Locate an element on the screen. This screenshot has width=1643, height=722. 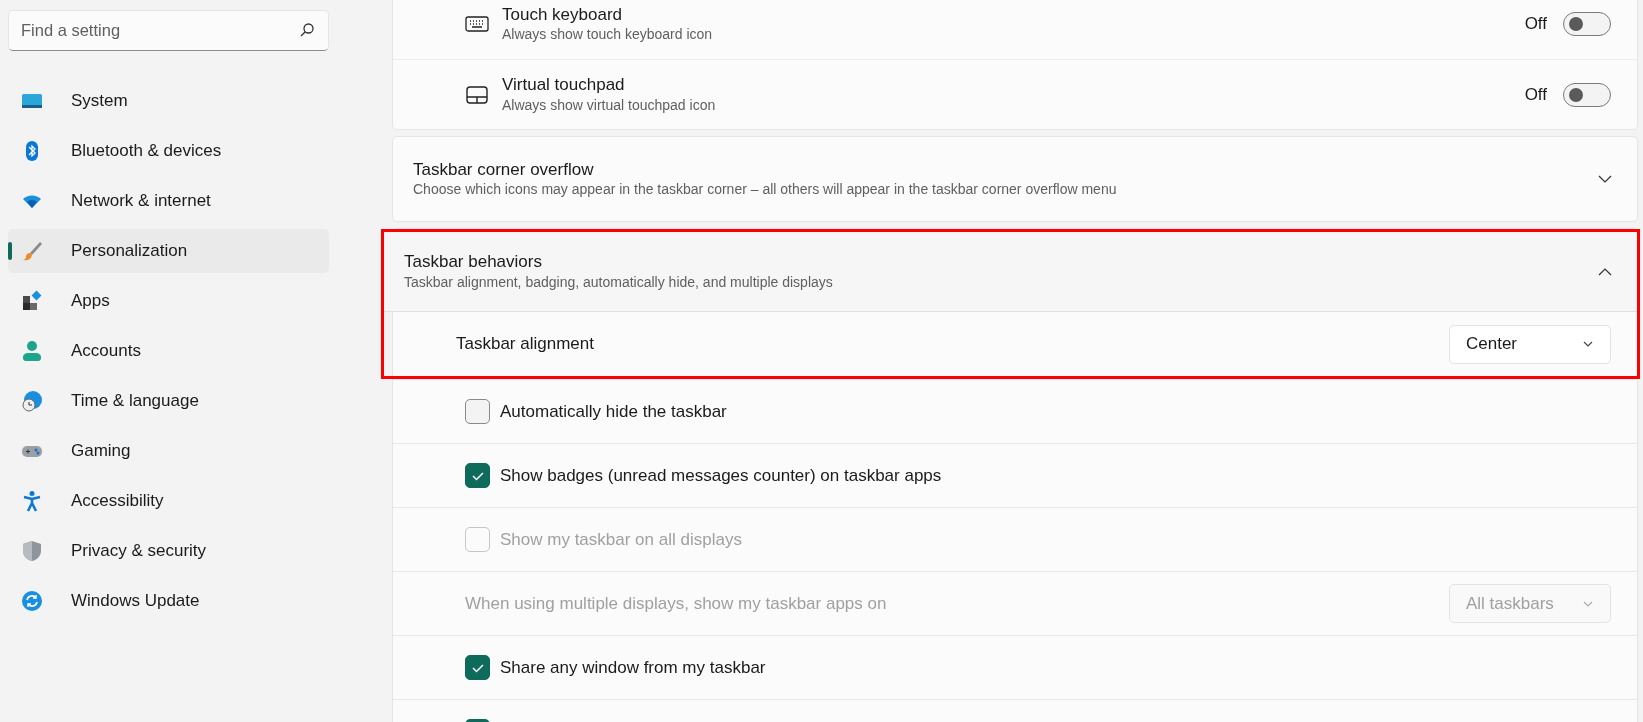
sidebar-item: Bluetooth & devices is located at coordinates (168, 151).